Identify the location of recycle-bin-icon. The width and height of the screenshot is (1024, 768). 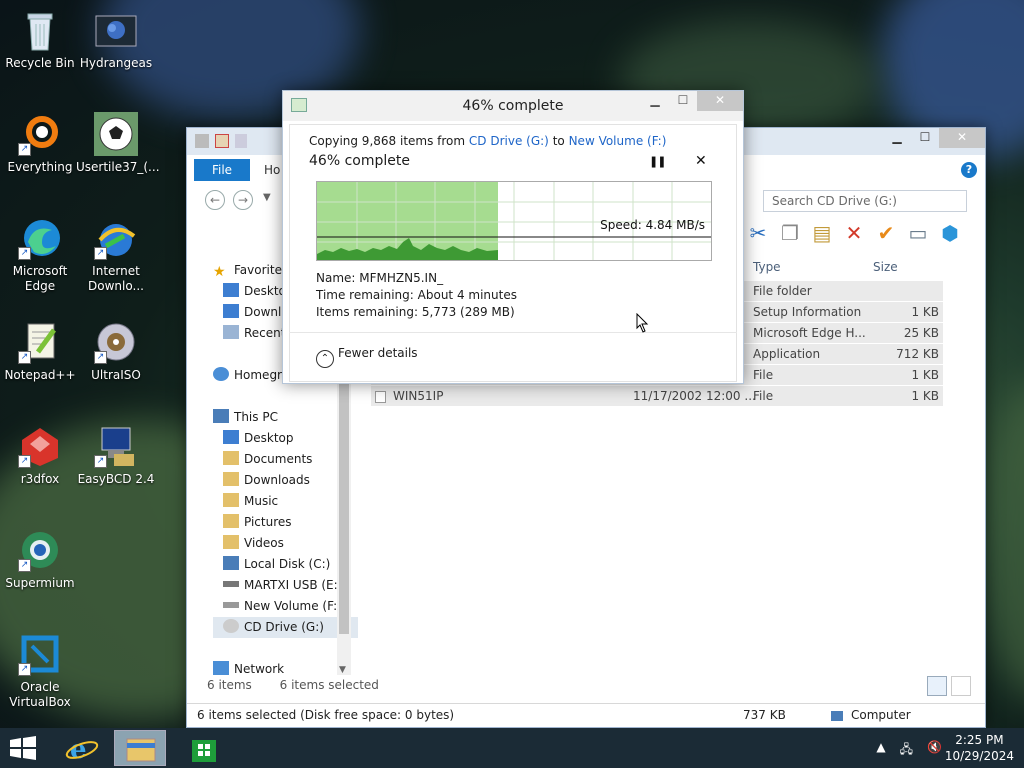
(40, 30).